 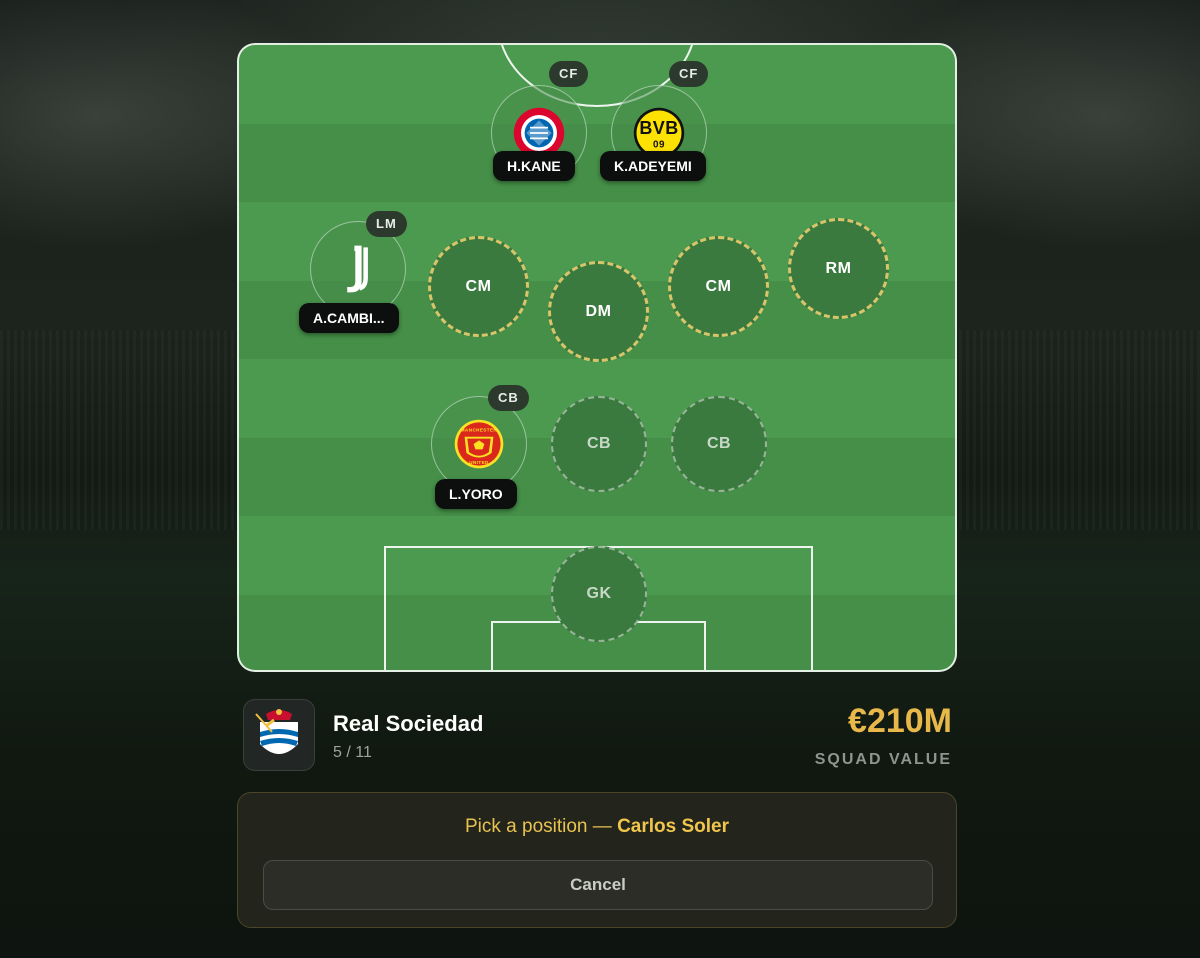 I want to click on player-name-tag: L.YORO, so click(x=476, y=494).